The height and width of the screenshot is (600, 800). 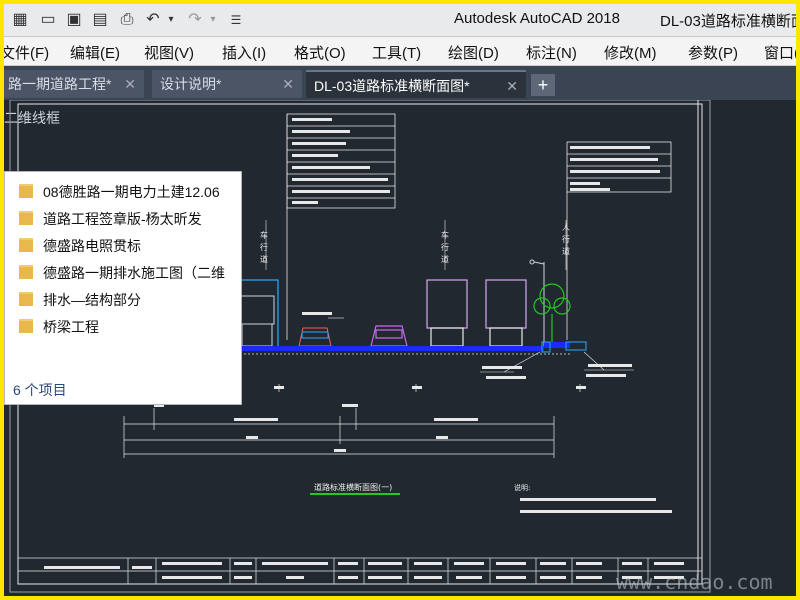 I want to click on list-item: 德盛路一期排水施工图（二维, so click(x=122, y=273).